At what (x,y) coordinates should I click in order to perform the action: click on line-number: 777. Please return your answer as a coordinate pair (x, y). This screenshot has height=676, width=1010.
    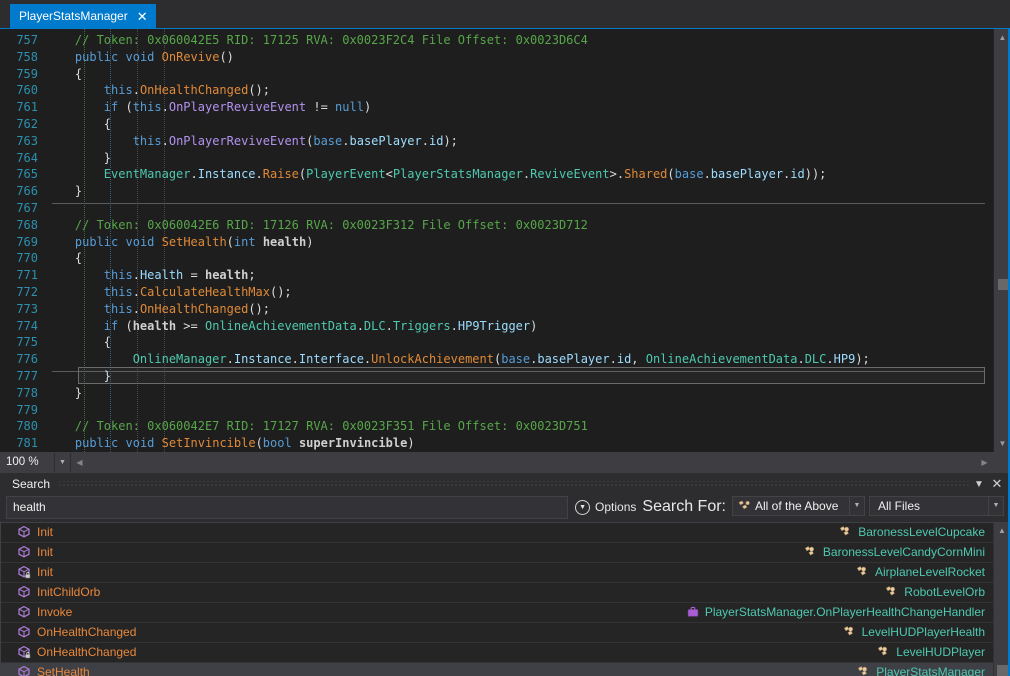
    Looking at the image, I should click on (27, 375).